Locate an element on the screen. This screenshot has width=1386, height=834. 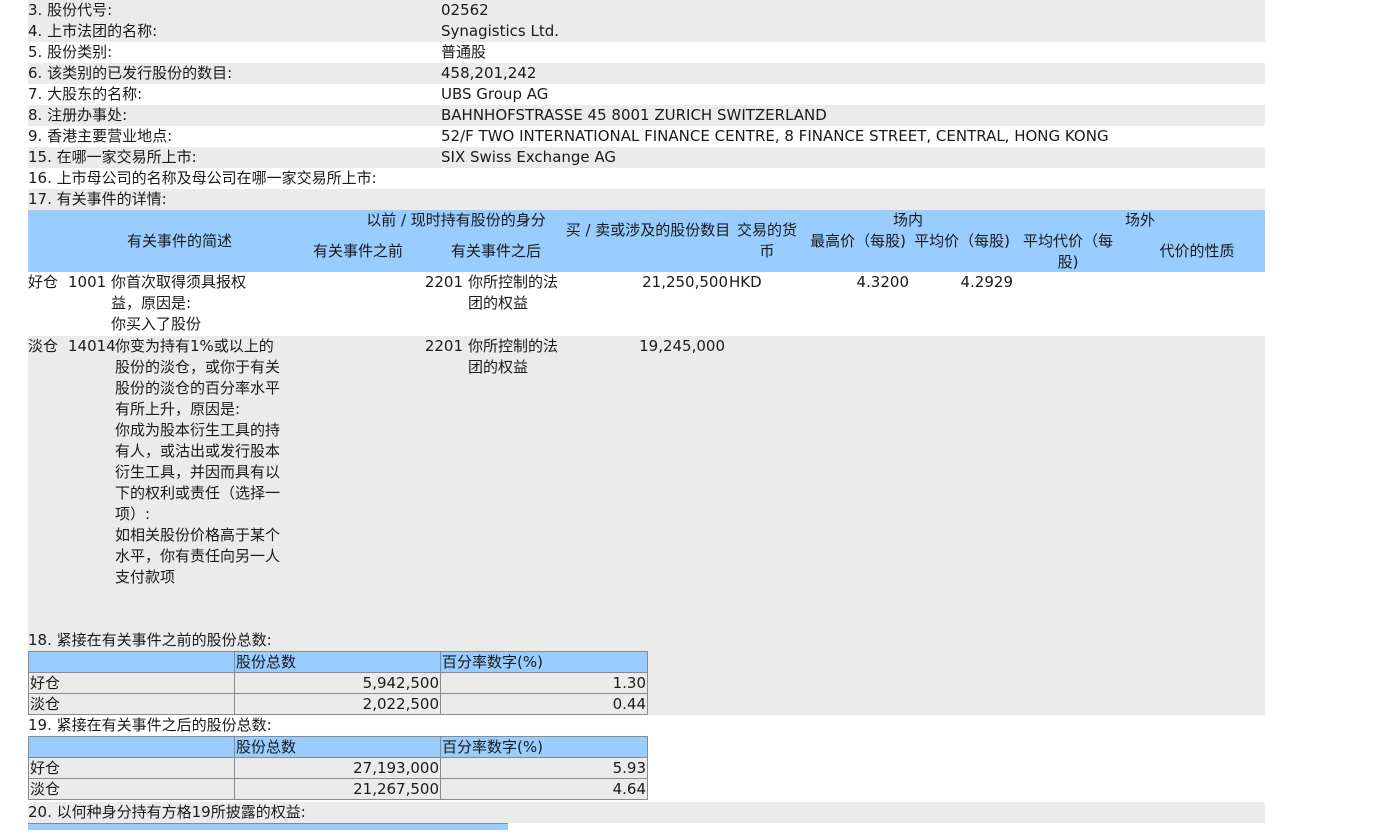
header-consideration-nature: 代价的性质 is located at coordinates (1197, 251).